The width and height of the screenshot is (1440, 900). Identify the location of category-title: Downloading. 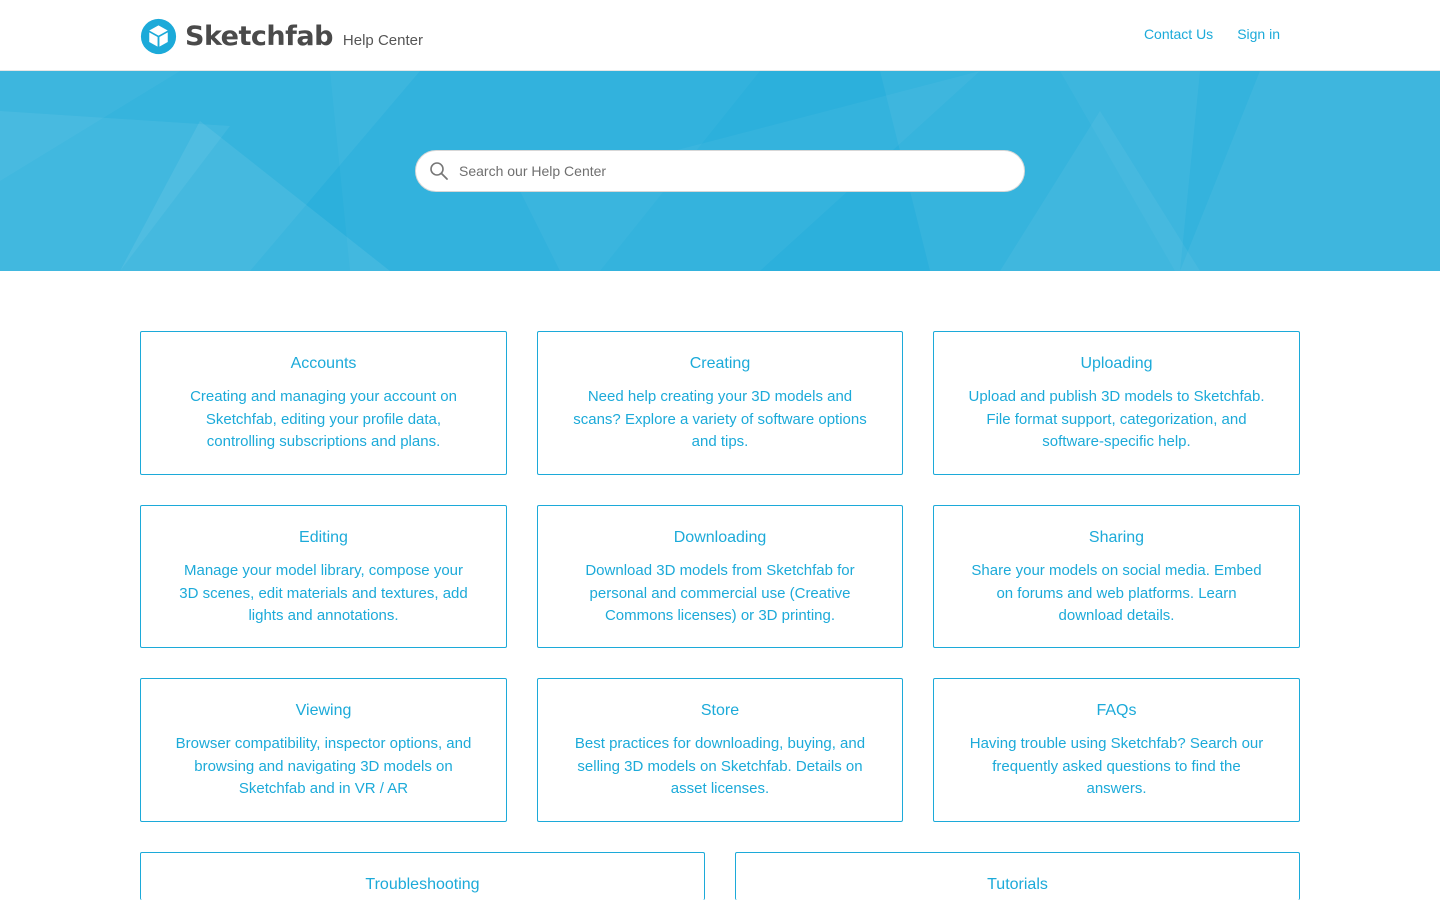
(720, 537).